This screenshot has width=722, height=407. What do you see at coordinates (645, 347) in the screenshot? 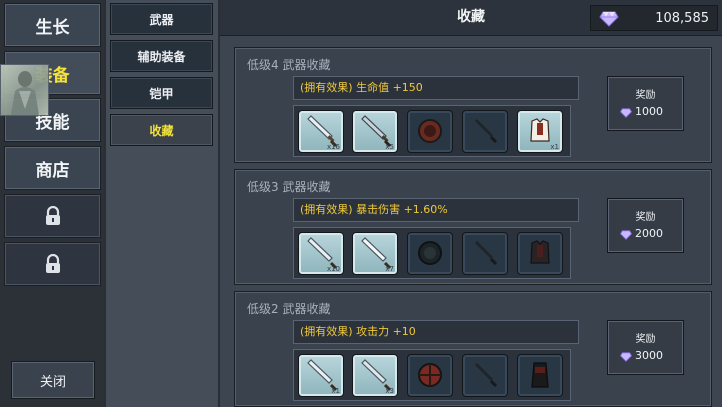
I see `reward-button: 奖励 3000` at bounding box center [645, 347].